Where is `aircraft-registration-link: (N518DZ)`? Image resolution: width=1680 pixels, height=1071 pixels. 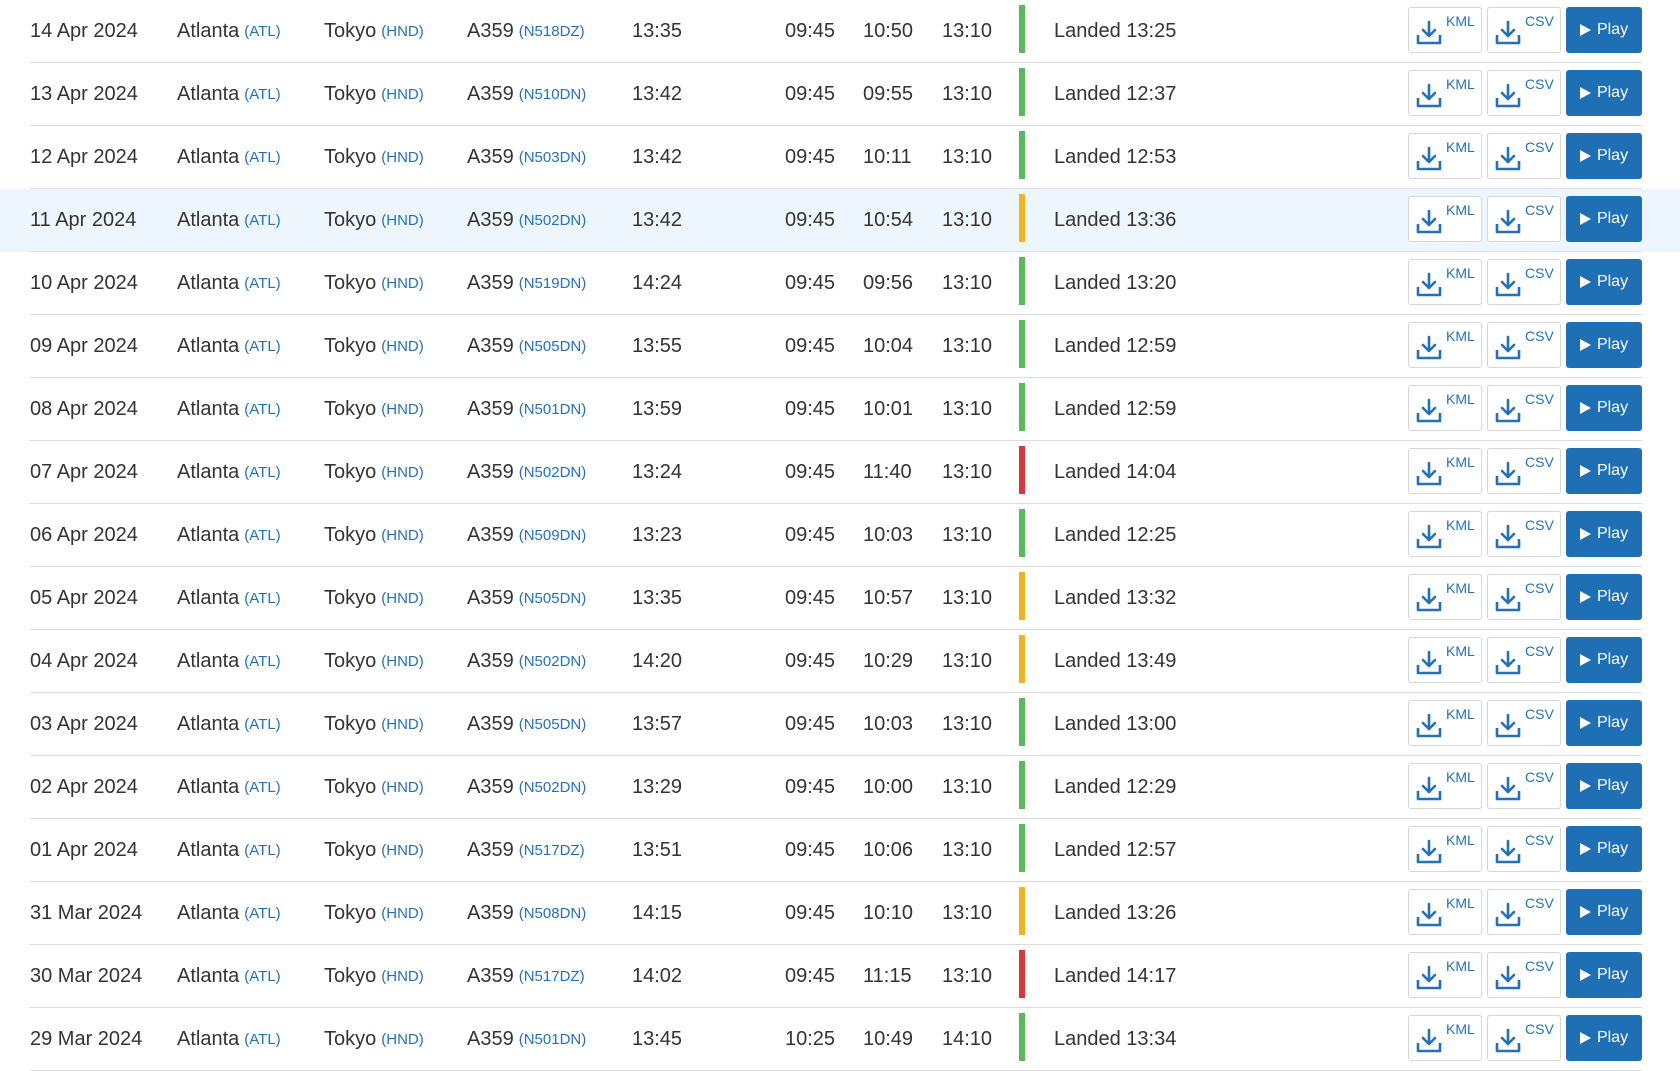 aircraft-registration-link: (N518DZ) is located at coordinates (552, 31).